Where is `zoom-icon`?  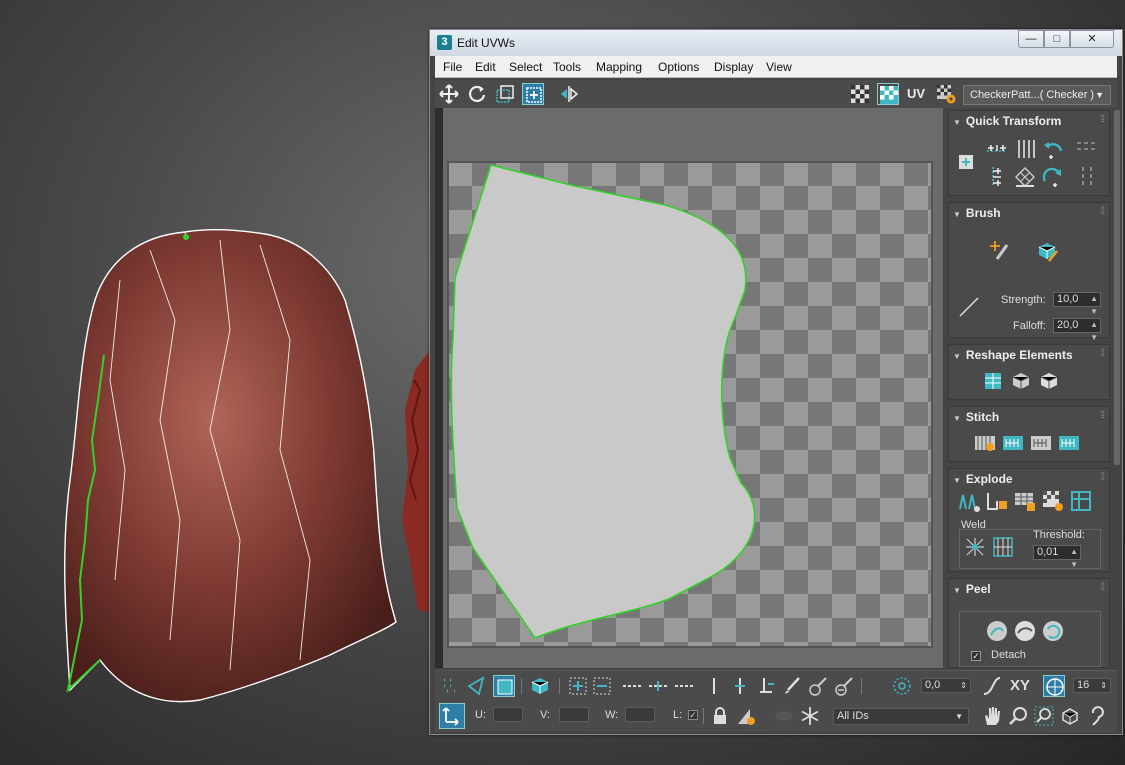 zoom-icon is located at coordinates (1018, 716).